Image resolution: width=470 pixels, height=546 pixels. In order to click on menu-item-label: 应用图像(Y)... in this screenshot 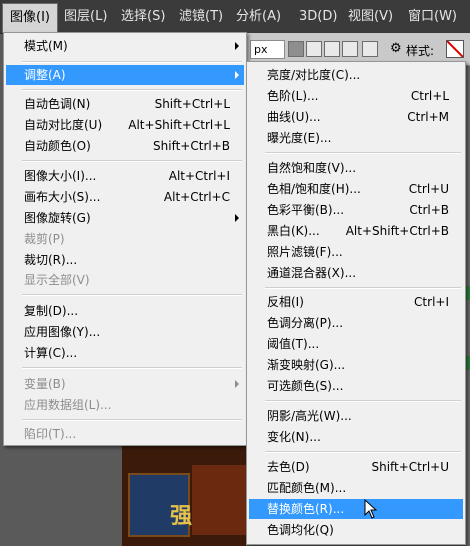, I will do `click(62, 332)`.